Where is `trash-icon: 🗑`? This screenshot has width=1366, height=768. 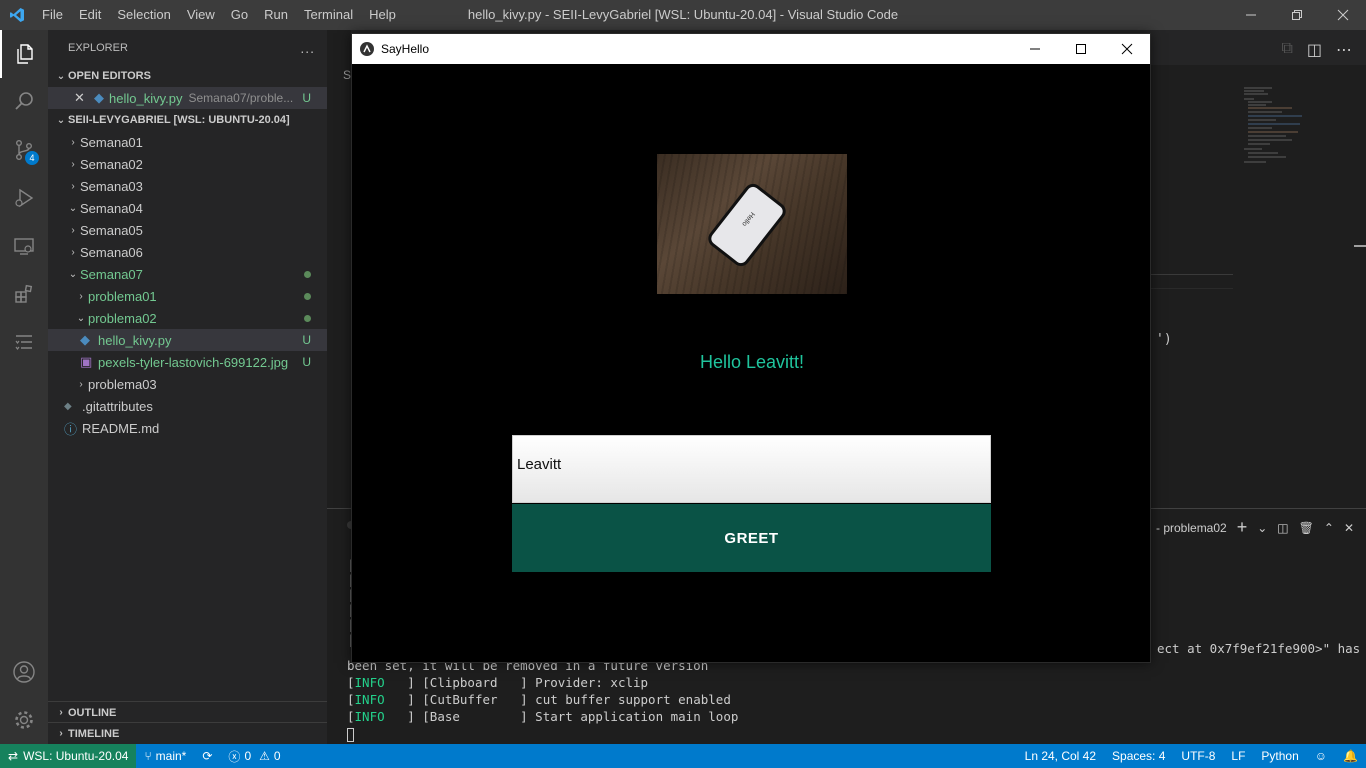 trash-icon: 🗑 is located at coordinates (1306, 528).